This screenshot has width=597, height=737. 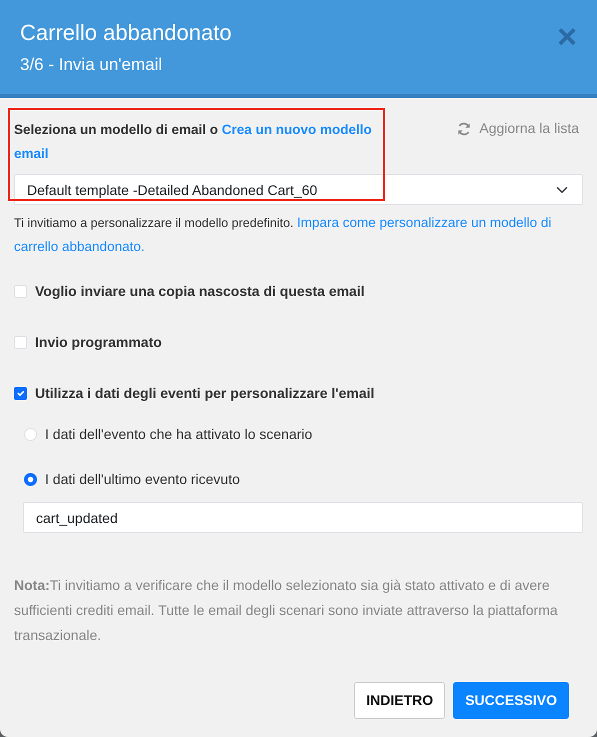 I want to click on modal-subtitle: 3/6 - Invia un'email, so click(x=92, y=65).